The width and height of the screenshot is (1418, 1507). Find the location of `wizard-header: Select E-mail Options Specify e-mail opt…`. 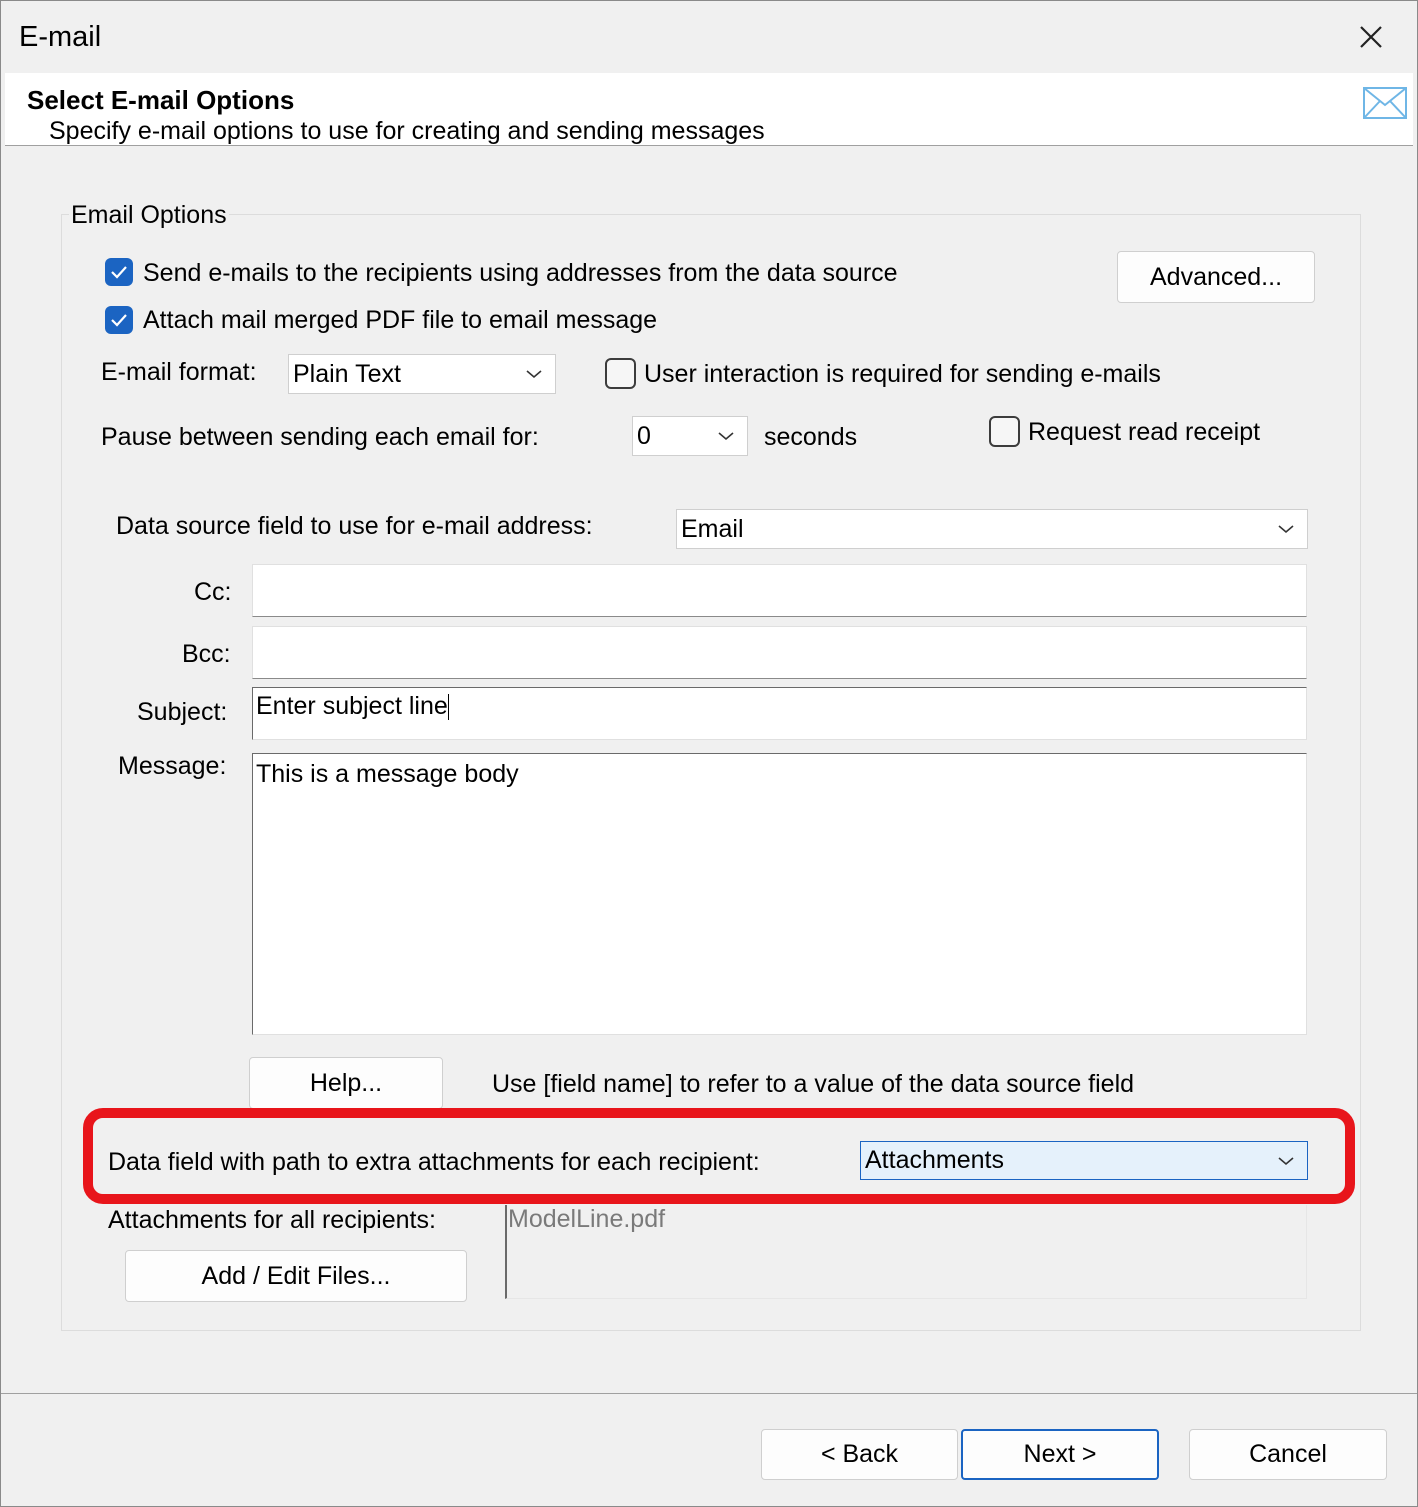

wizard-header: Select E-mail Options Specify e-mail opt… is located at coordinates (709, 109).